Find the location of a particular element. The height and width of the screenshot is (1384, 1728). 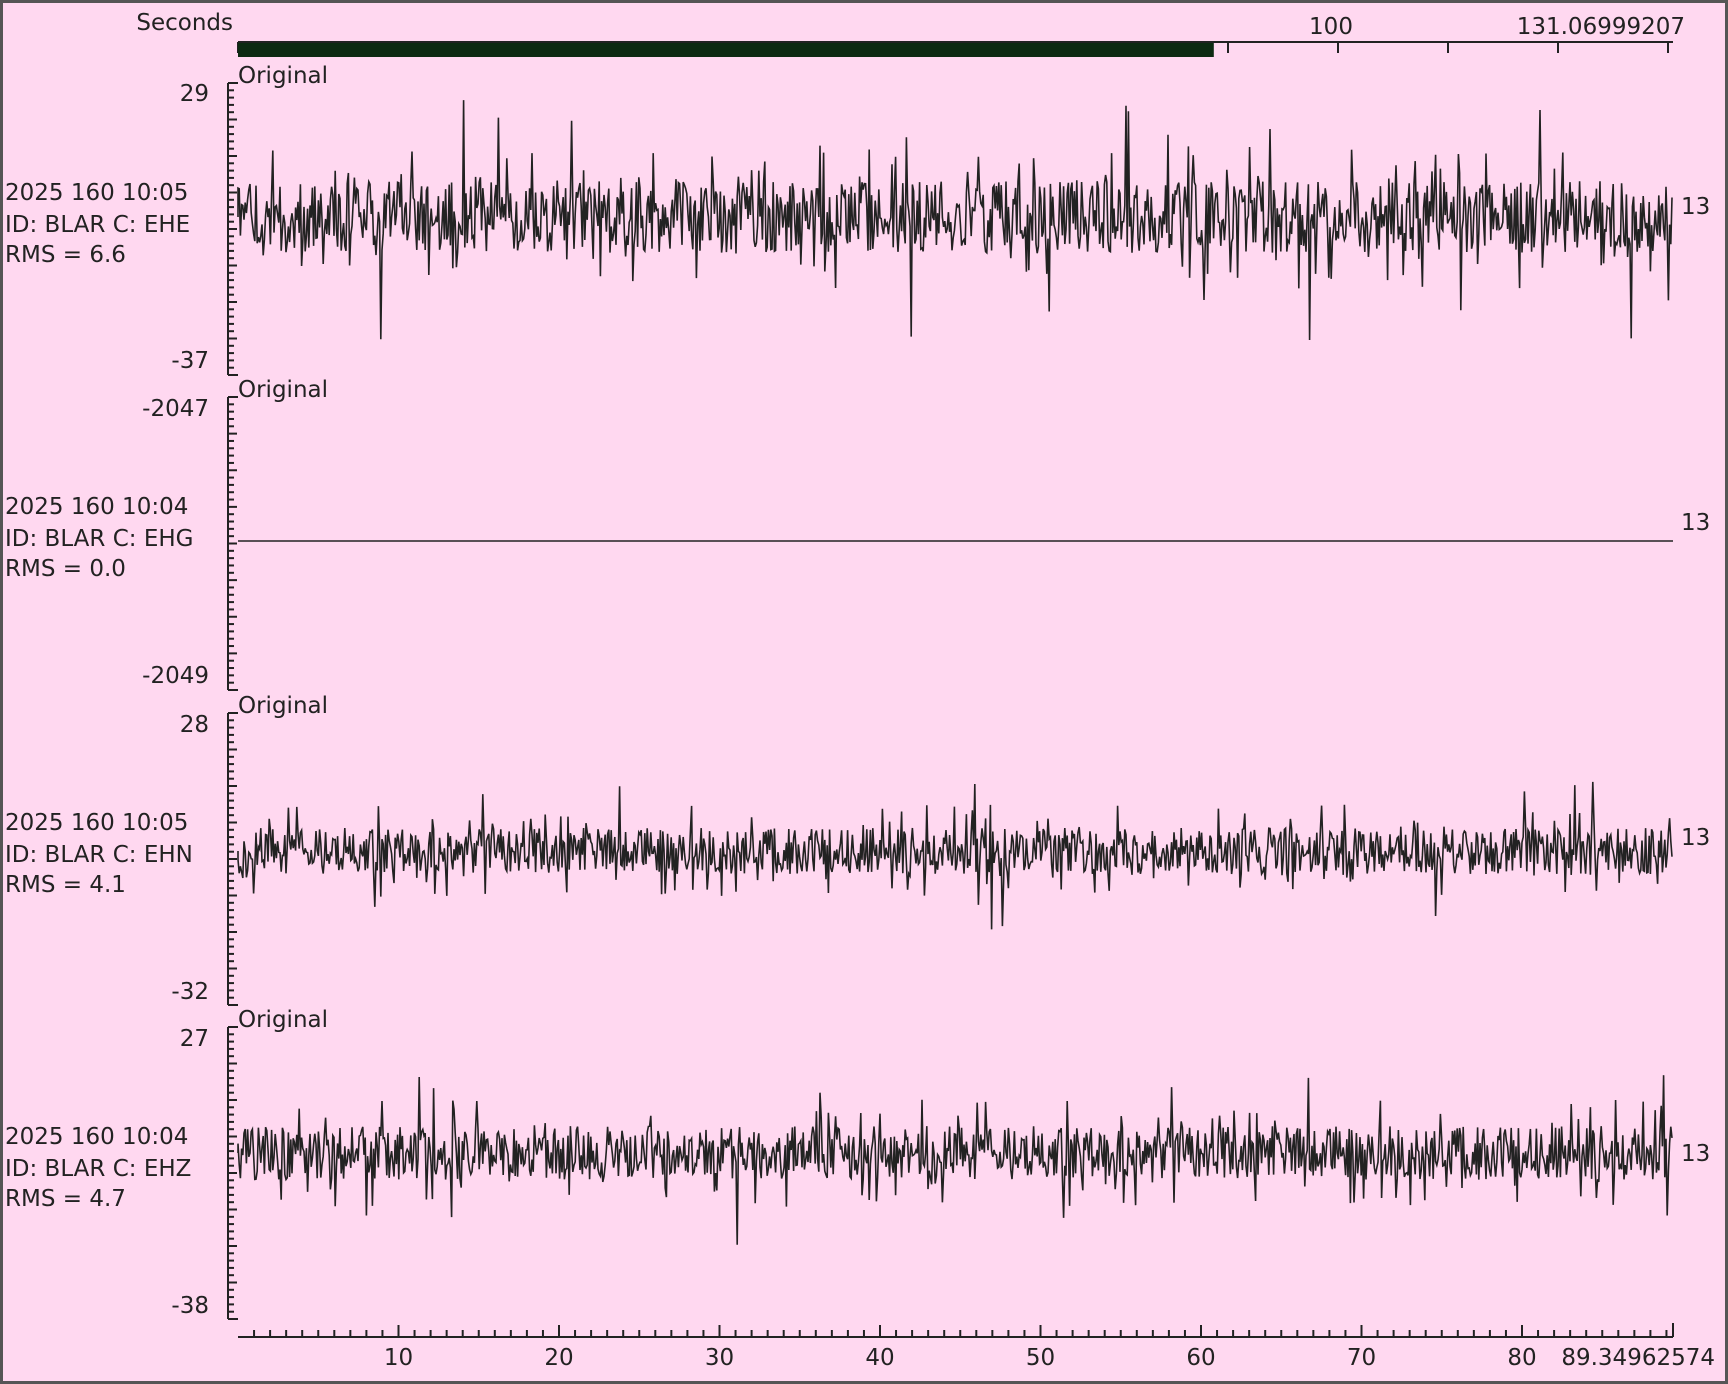

y-max-label: 28 is located at coordinates (194, 725).